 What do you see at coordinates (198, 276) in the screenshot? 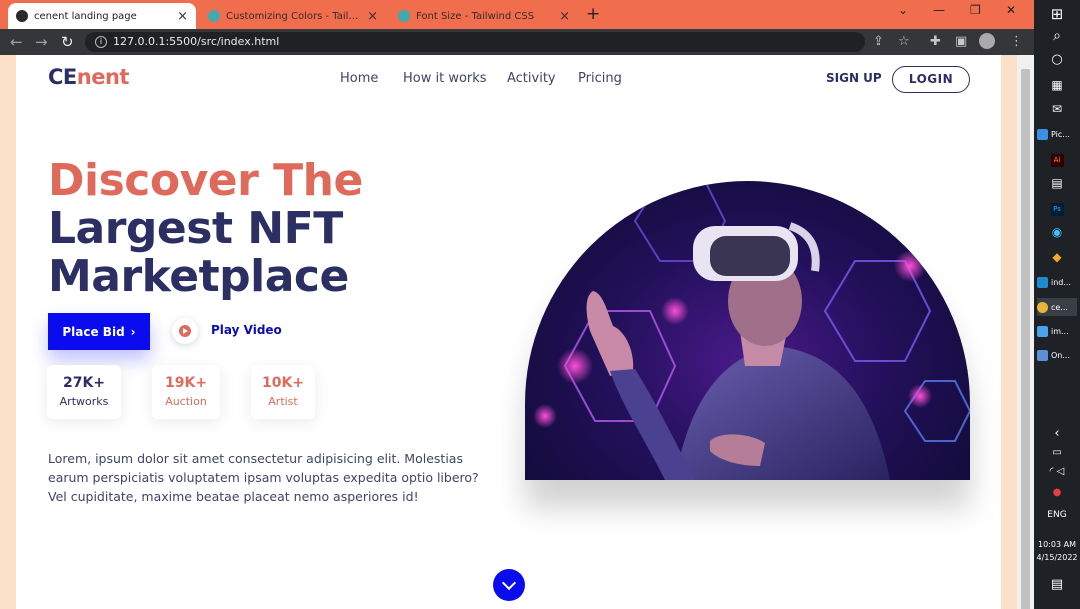
I see `hero-title-line3: Marketplace` at bounding box center [198, 276].